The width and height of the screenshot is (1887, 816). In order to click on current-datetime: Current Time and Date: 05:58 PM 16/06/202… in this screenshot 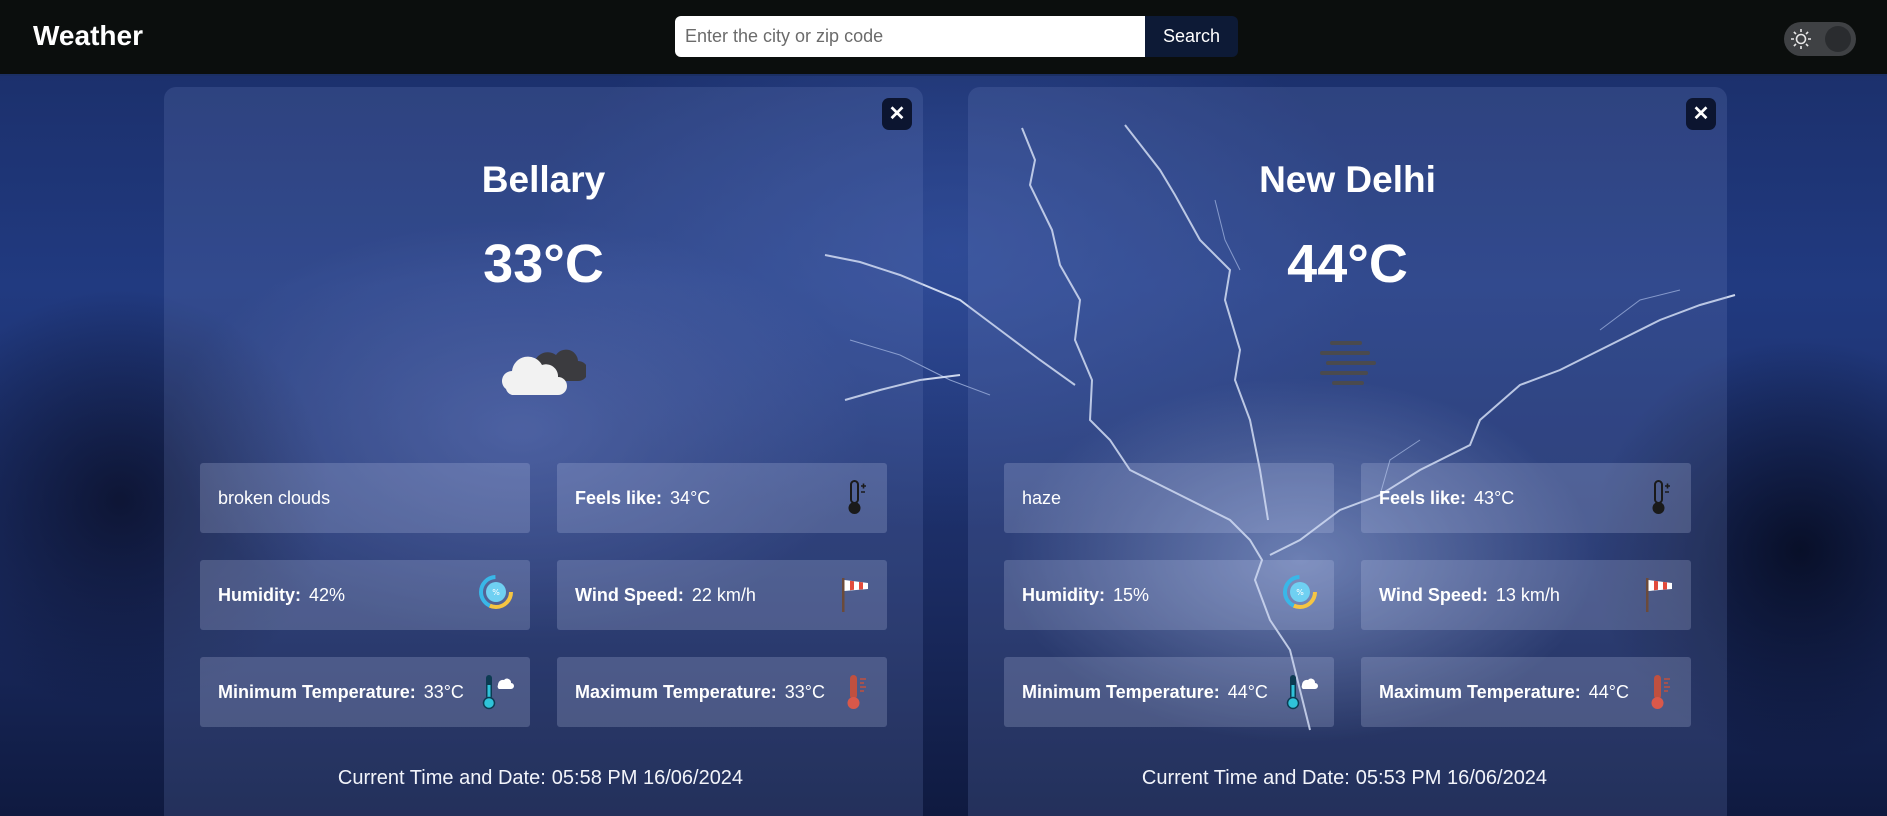, I will do `click(543, 778)`.